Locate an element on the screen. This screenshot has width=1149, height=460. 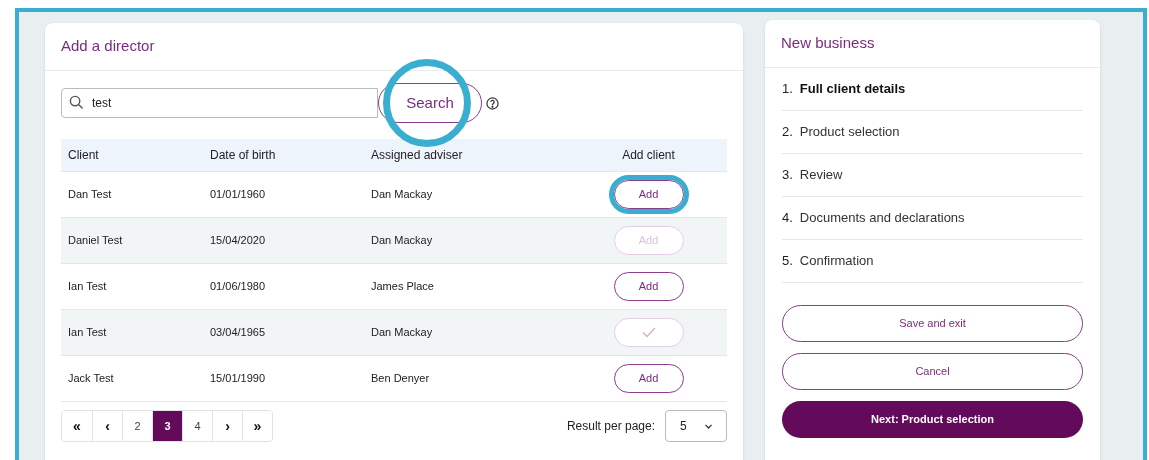
step-number: 3. is located at coordinates (787, 175).